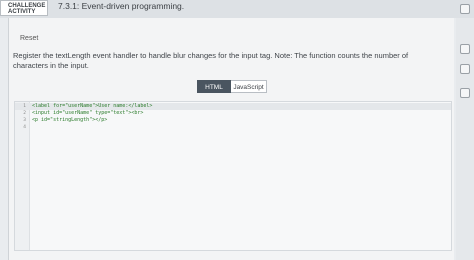 This screenshot has height=260, width=474. Describe the element at coordinates (24, 127) in the screenshot. I see `line-number: 4` at that location.